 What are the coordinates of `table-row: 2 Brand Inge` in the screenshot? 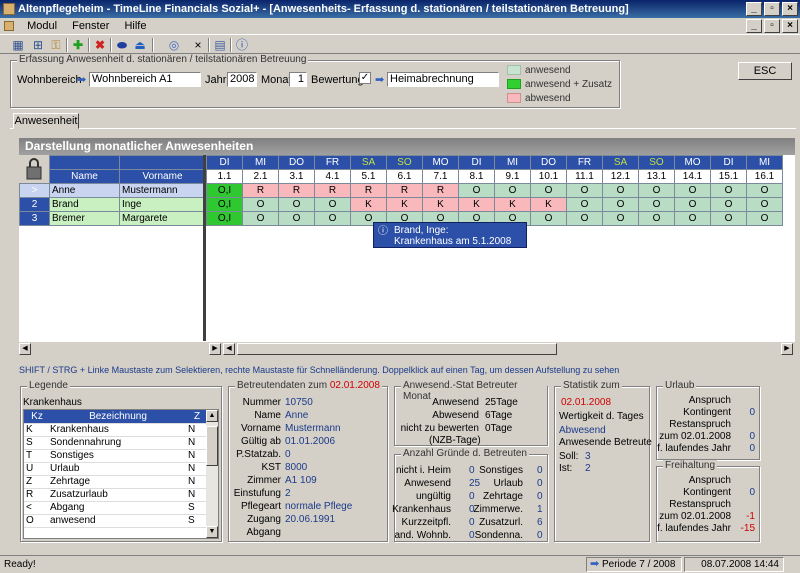 It's located at (119, 204).